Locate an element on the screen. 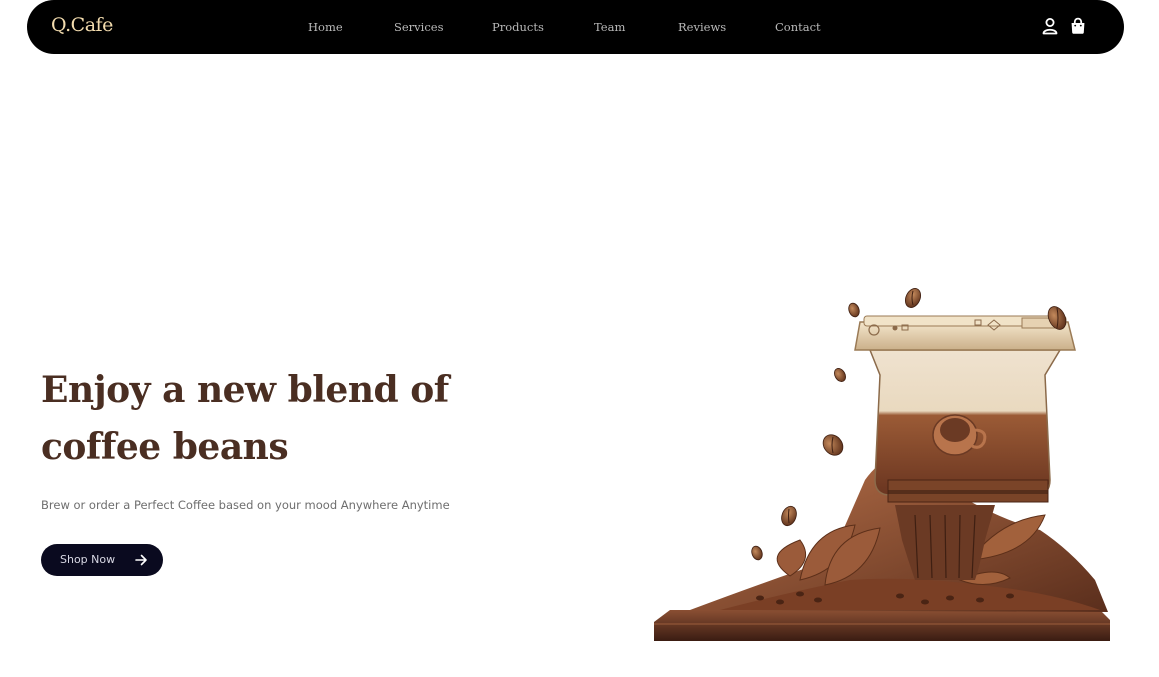  shop-now-label: Shop Now is located at coordinates (88, 559).